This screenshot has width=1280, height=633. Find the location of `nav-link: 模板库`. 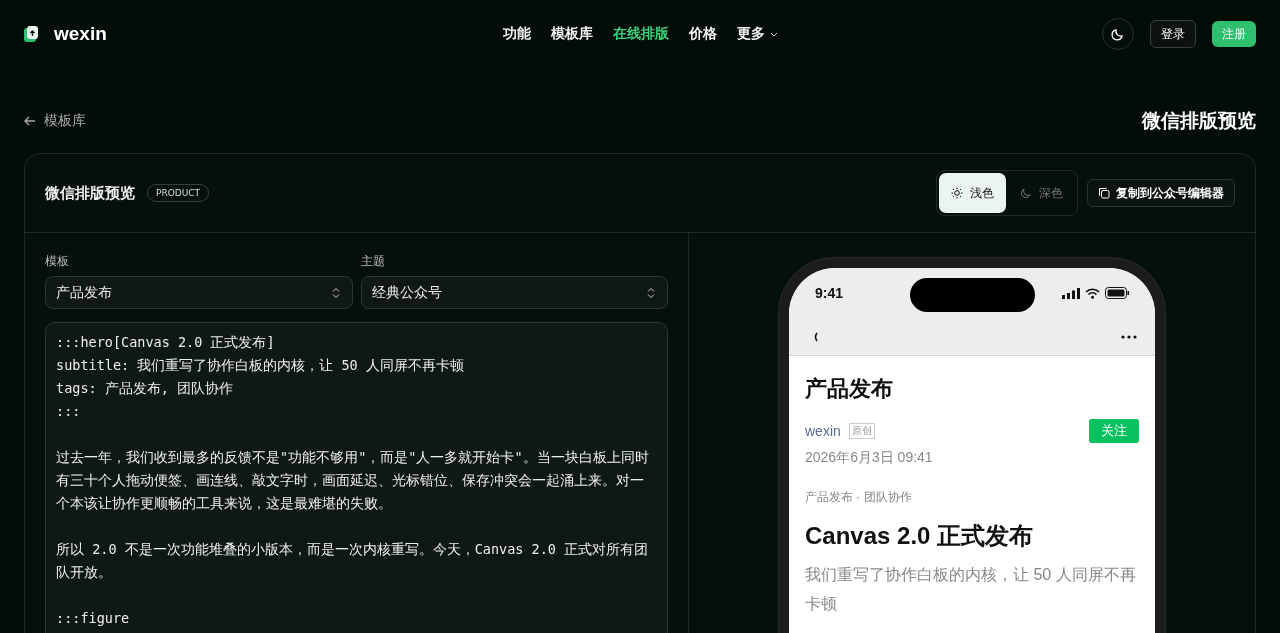

nav-link: 模板库 is located at coordinates (571, 34).